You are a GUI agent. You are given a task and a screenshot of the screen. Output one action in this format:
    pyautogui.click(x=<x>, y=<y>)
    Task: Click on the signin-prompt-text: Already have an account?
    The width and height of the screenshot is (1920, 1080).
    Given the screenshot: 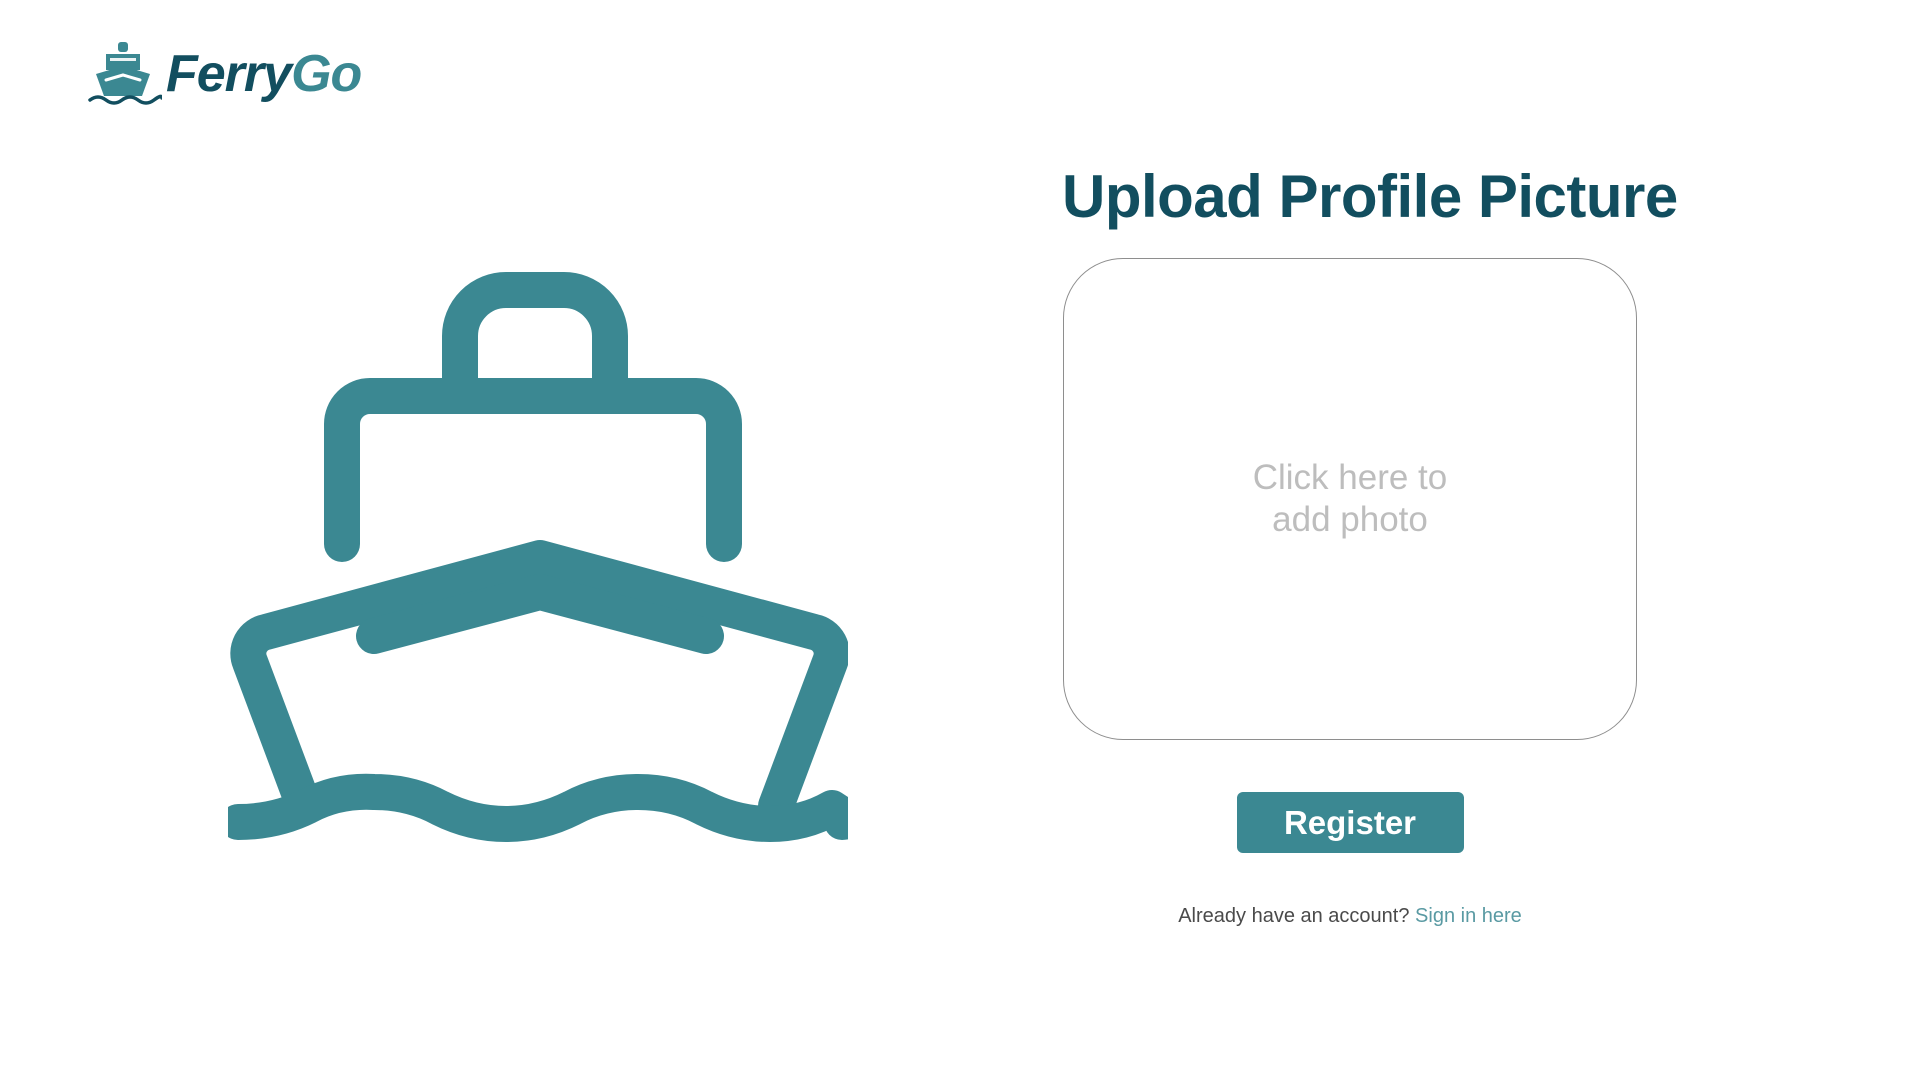 What is the action you would take?
    pyautogui.click(x=1294, y=916)
    